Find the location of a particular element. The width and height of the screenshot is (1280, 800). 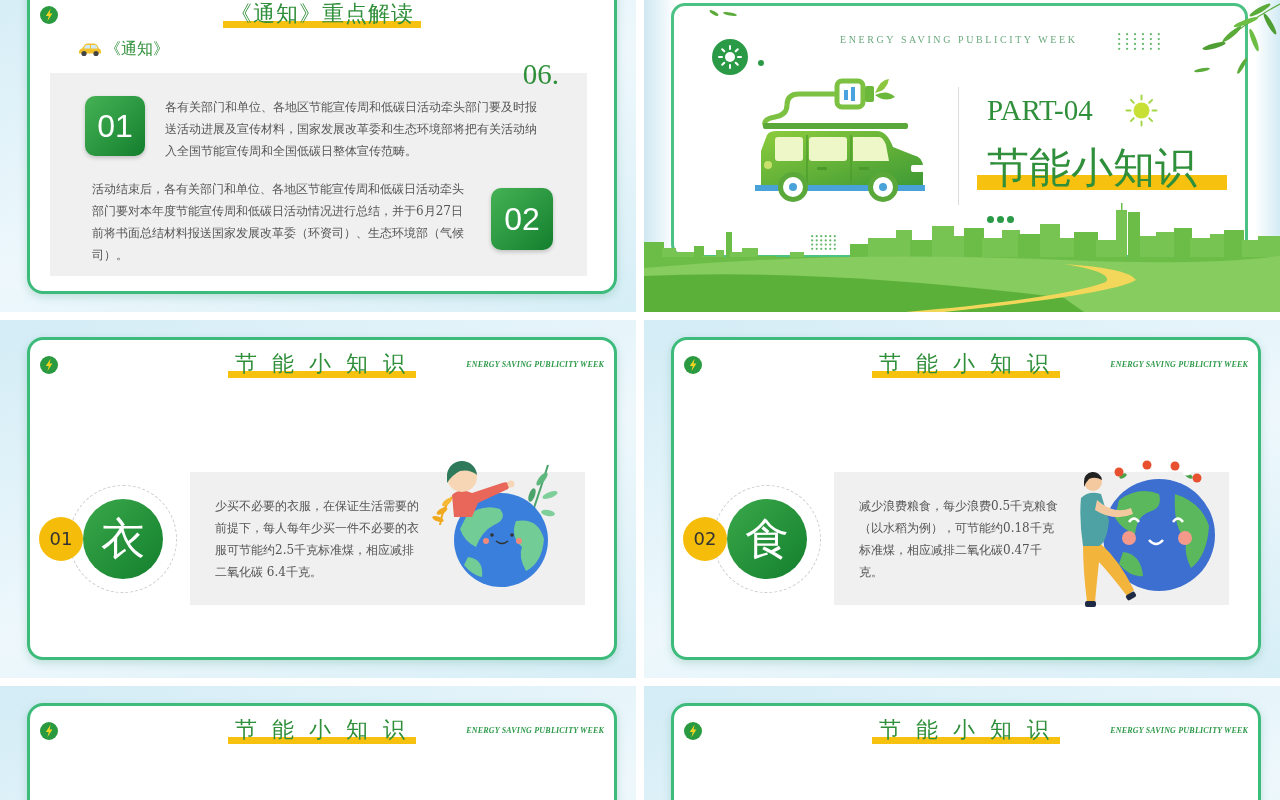

section-title: 《通知》重点解读 is located at coordinates (322, 15).